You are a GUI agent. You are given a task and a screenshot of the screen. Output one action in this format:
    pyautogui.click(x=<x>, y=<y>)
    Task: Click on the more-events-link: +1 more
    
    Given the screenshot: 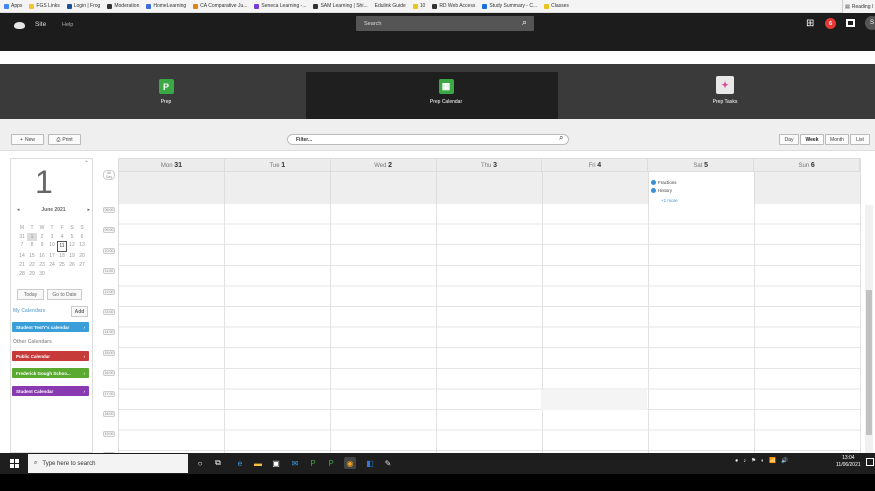 What is the action you would take?
    pyautogui.click(x=669, y=200)
    